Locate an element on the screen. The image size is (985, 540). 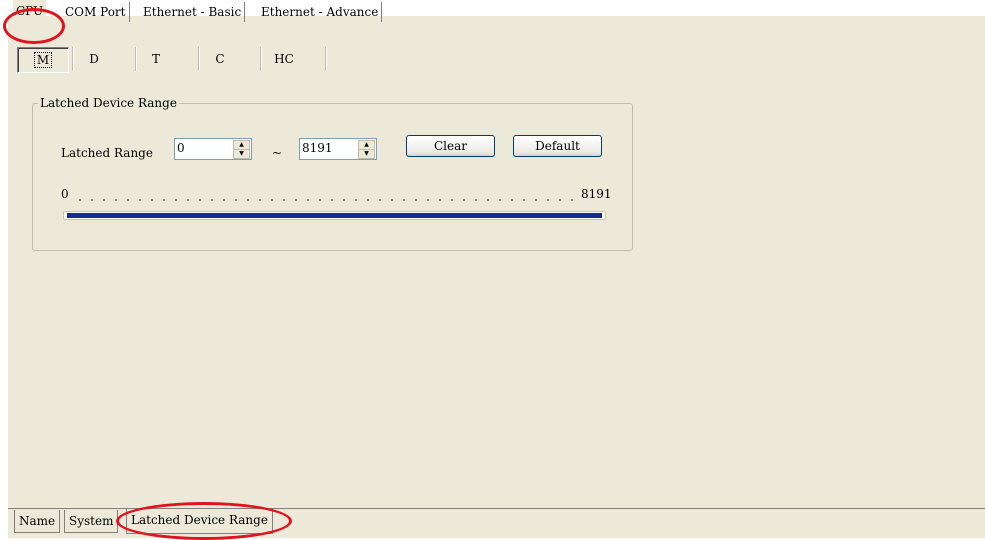
range-end-spinner: ▲ ▼ is located at coordinates (338, 149).